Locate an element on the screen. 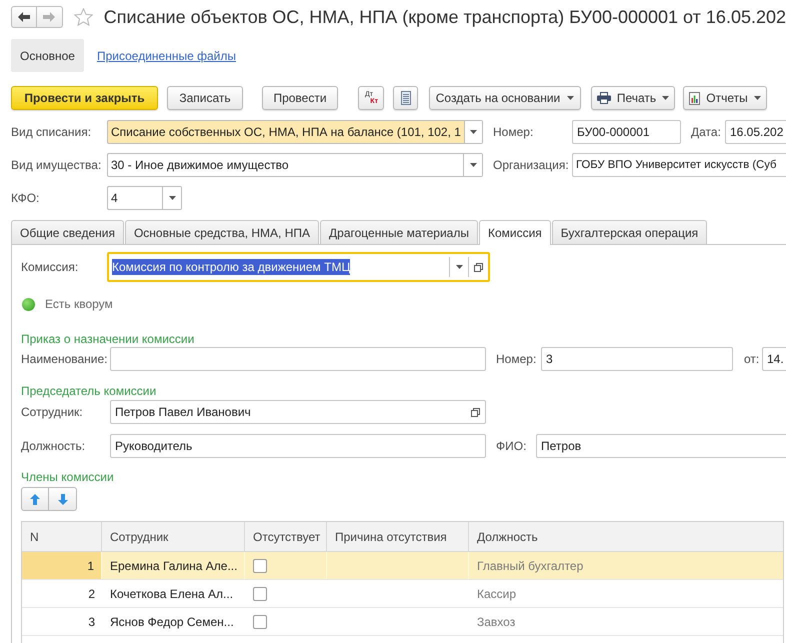  field-label: от: is located at coordinates (752, 359).